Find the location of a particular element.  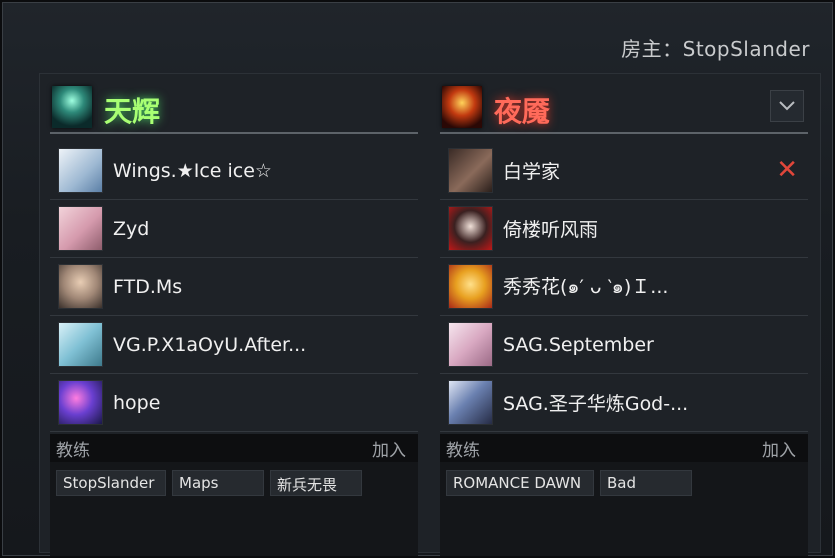

close-icon: ✕ is located at coordinates (787, 169).